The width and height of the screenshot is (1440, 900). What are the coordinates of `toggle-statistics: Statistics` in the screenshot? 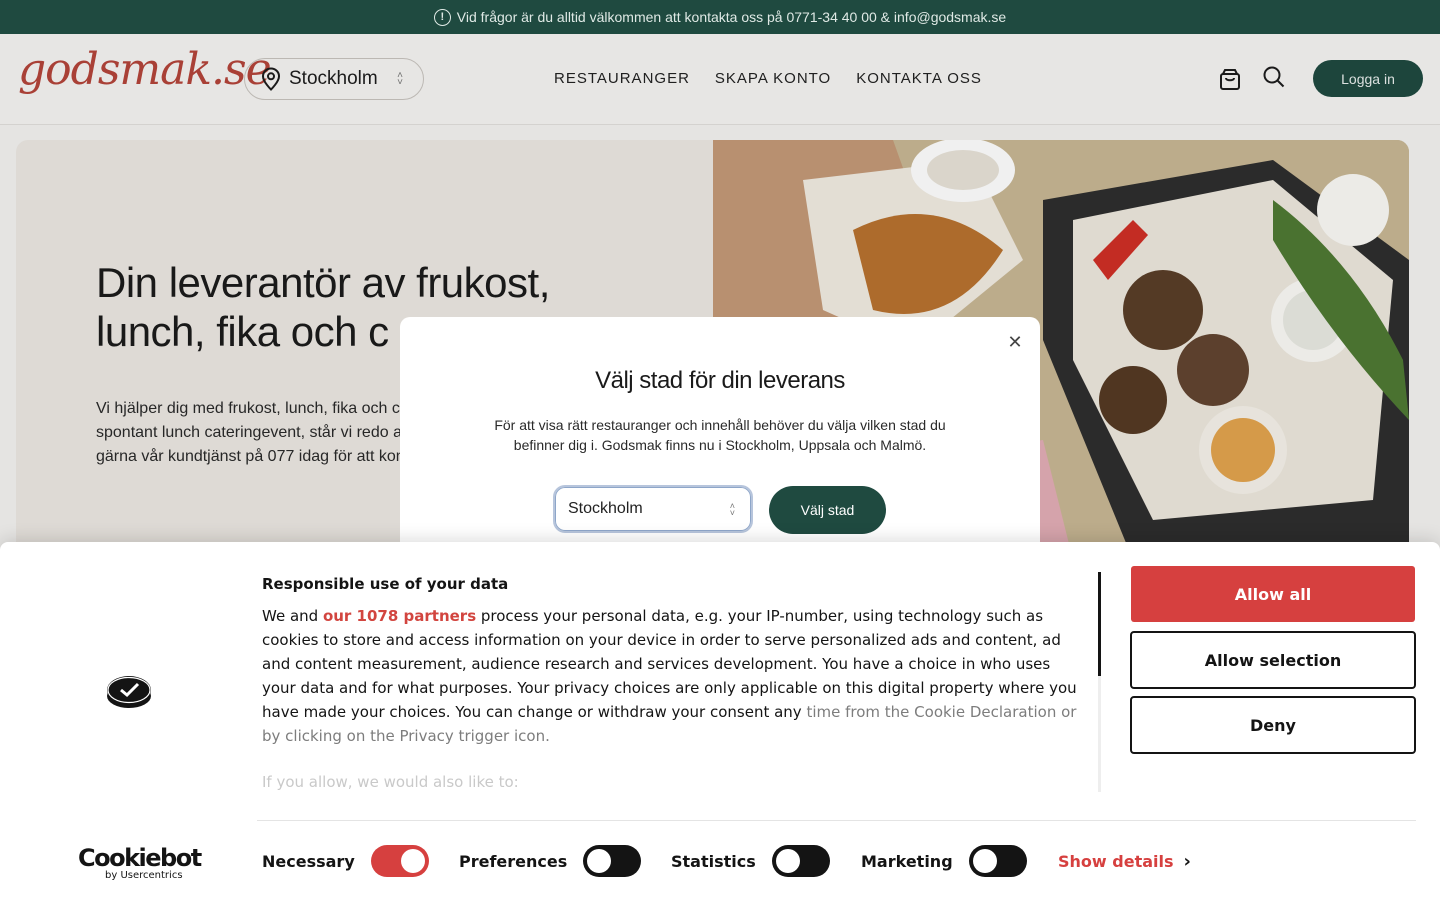 It's located at (750, 861).